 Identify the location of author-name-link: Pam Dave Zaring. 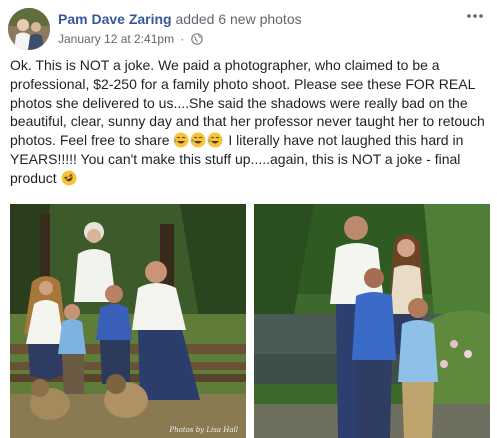
(115, 19).